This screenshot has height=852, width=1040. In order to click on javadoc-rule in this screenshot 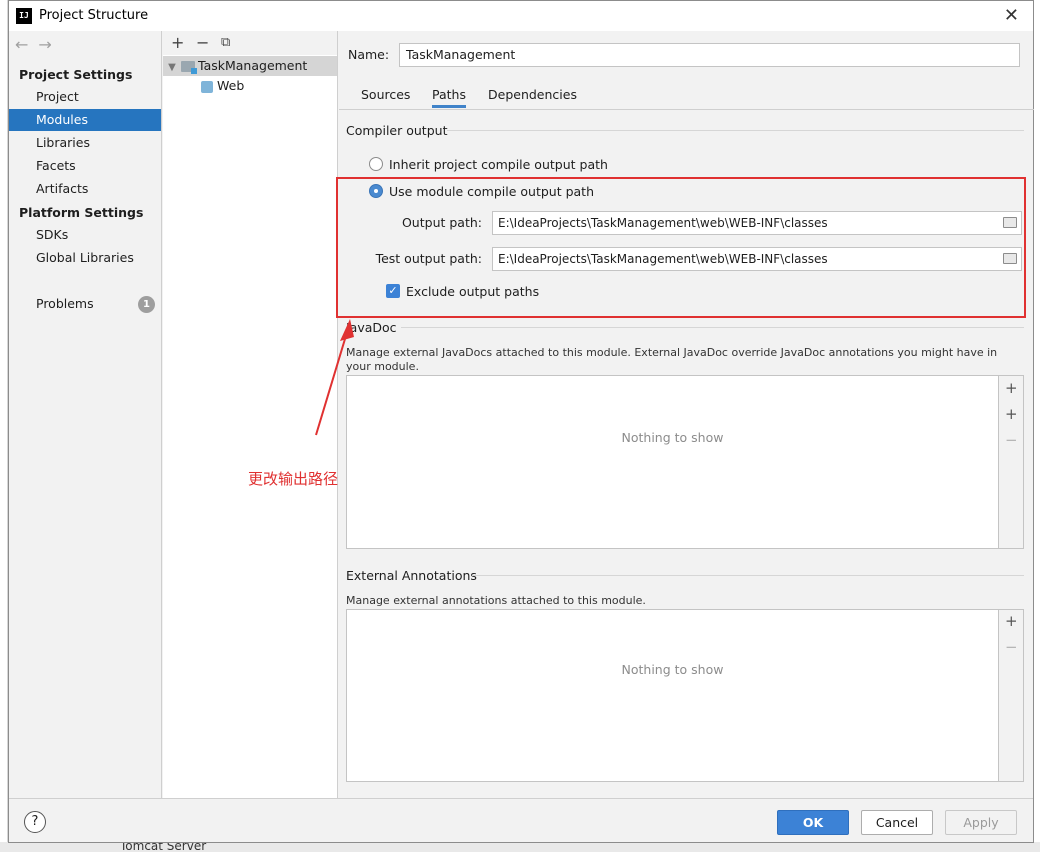, I will do `click(712, 327)`.